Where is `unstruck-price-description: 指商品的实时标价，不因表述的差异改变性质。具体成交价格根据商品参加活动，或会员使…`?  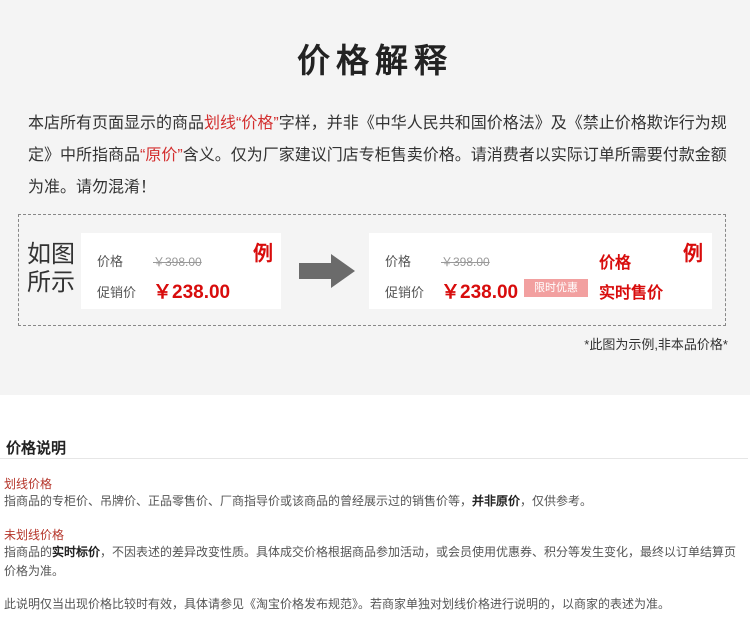
unstruck-price-description: 指商品的实时标价，不因表述的差异改变性质。具体成交价格根据商品参加活动，或会员使… is located at coordinates (374, 562).